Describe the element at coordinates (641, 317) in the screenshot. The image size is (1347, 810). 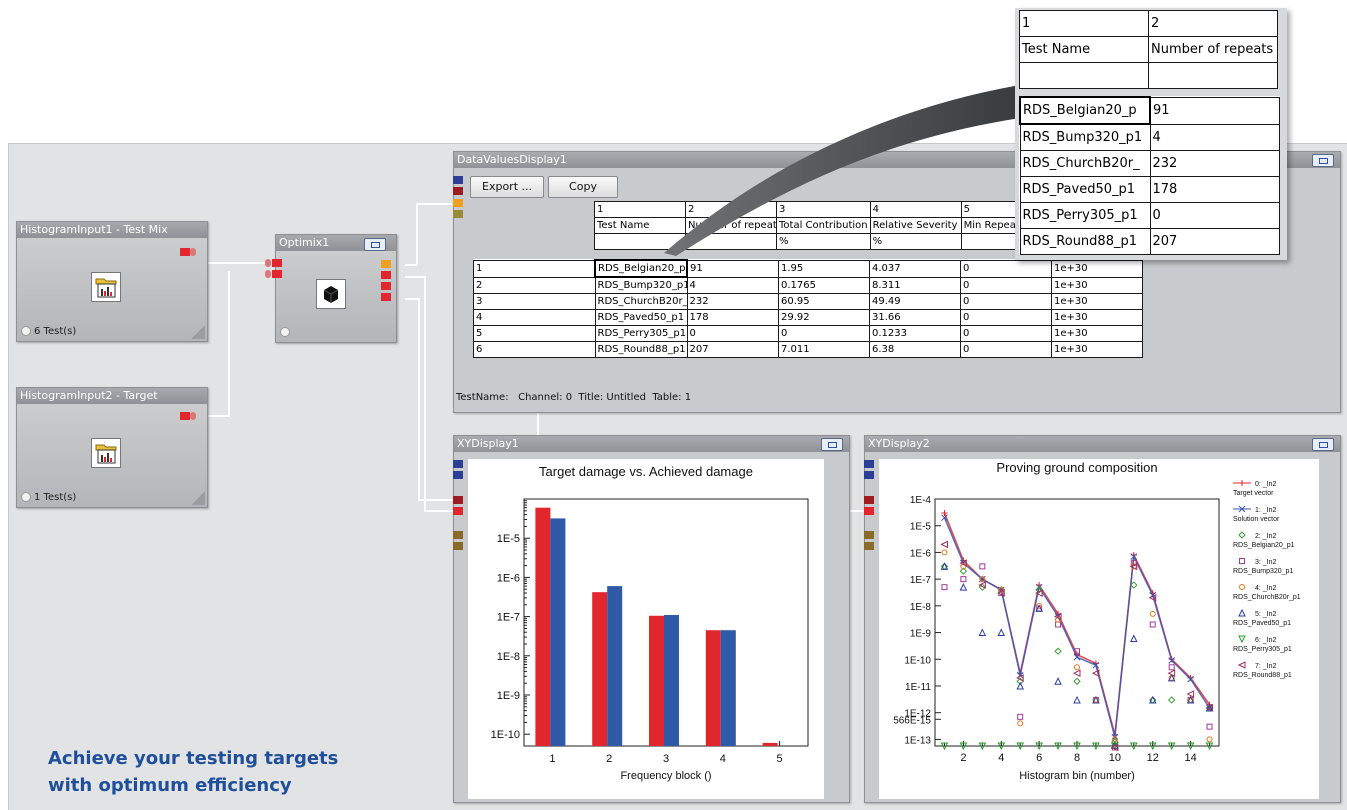
I see `table-cell: RDS_Paved50_p1` at that location.